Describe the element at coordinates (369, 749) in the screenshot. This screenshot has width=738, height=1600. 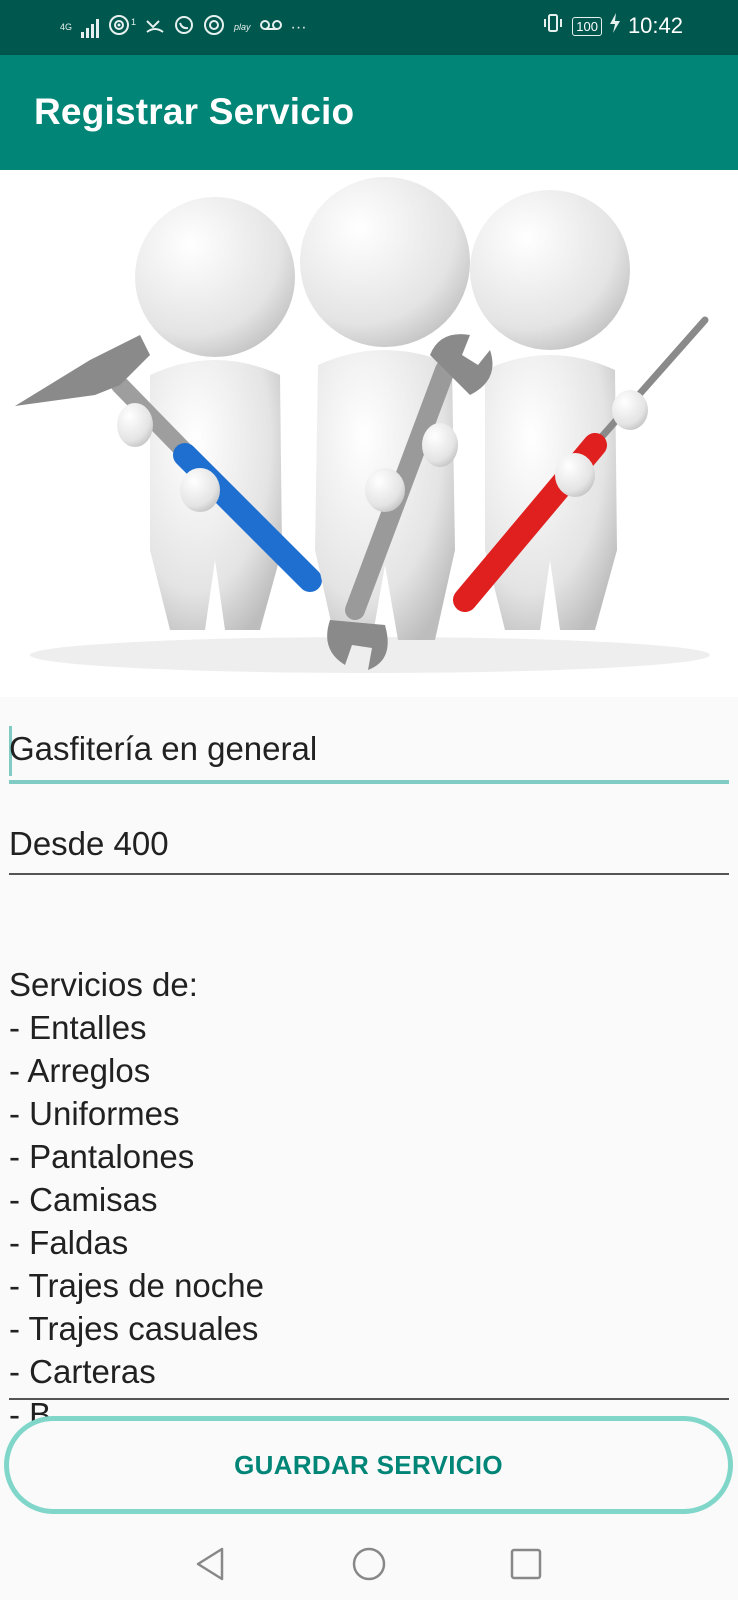
I see `service-name-input: Gasfitería en general` at that location.